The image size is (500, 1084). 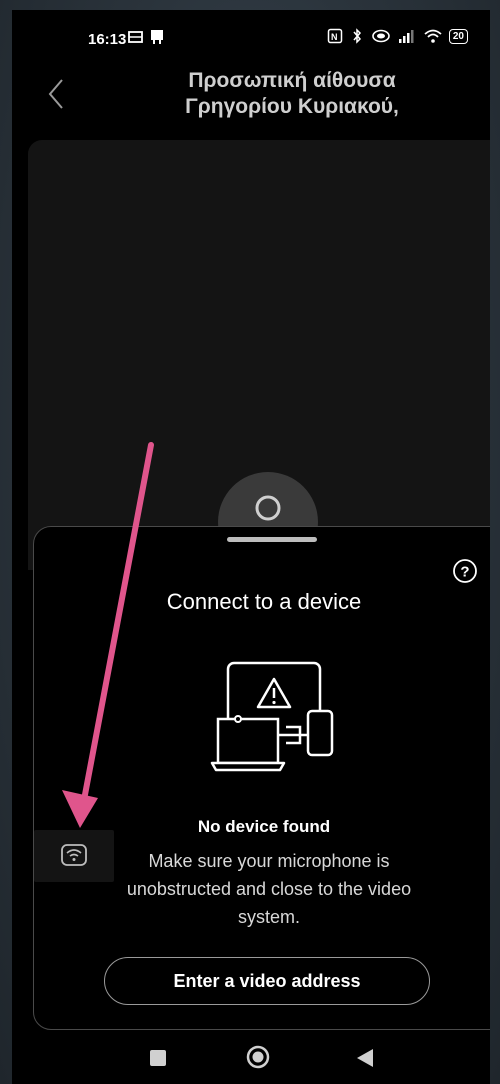 I want to click on meeting-title-line1: Προσωπική αίθουσα, so click(x=292, y=80).